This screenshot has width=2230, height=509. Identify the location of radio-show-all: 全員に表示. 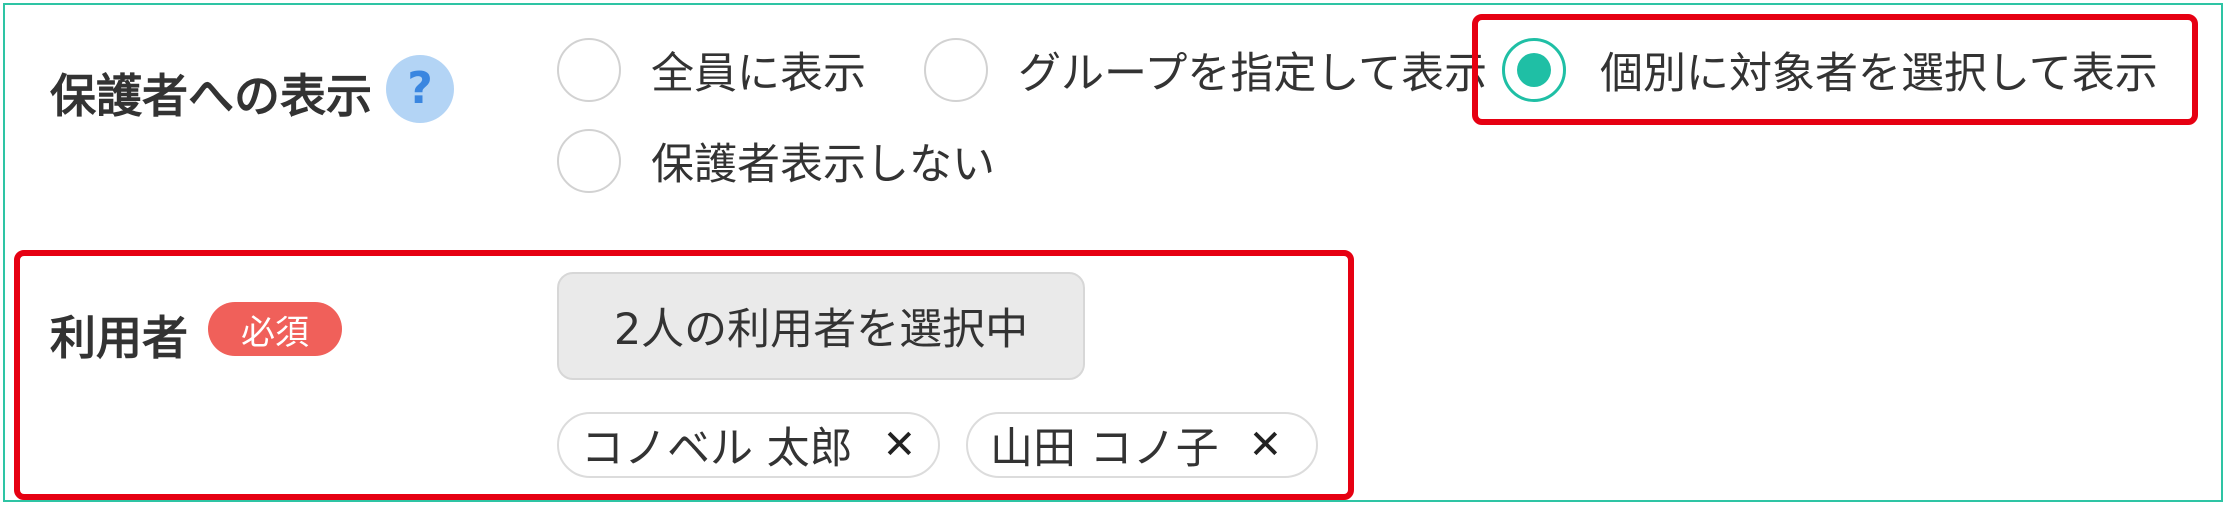
(711, 70).